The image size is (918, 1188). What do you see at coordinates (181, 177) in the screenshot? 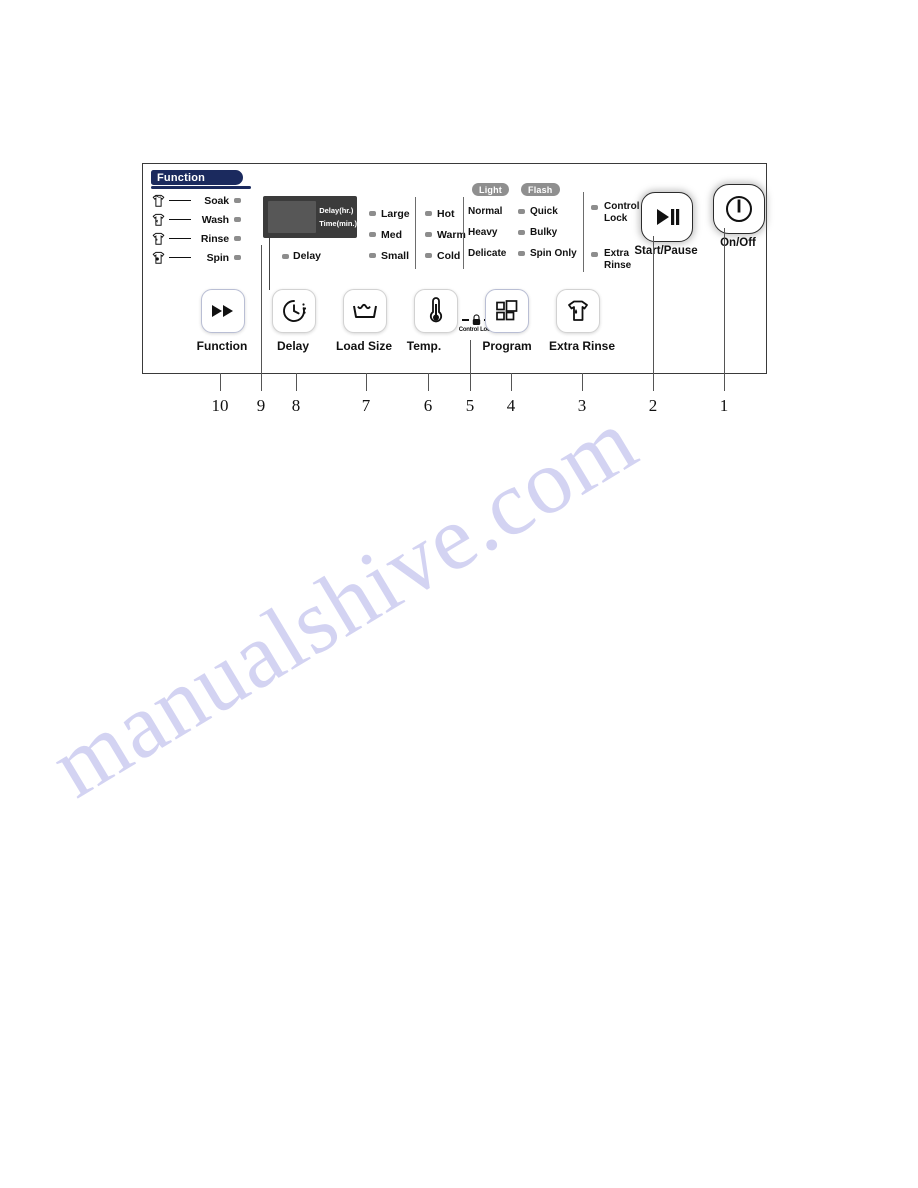
I see `function-tab-label: Function` at bounding box center [181, 177].